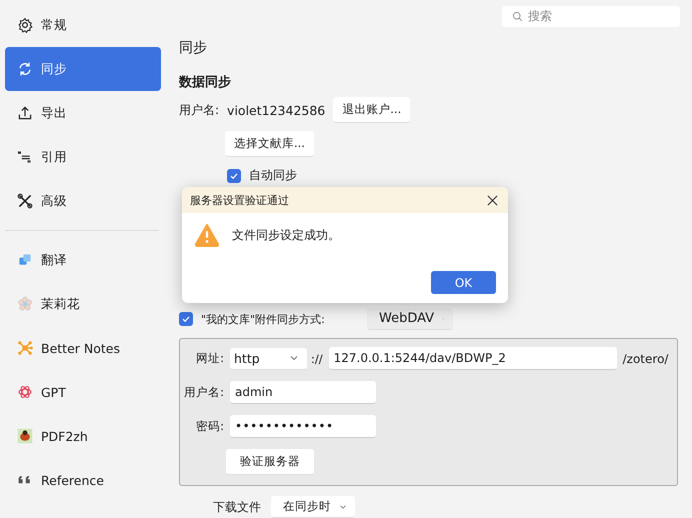  What do you see at coordinates (303, 392) in the screenshot?
I see `username-field: admin` at bounding box center [303, 392].